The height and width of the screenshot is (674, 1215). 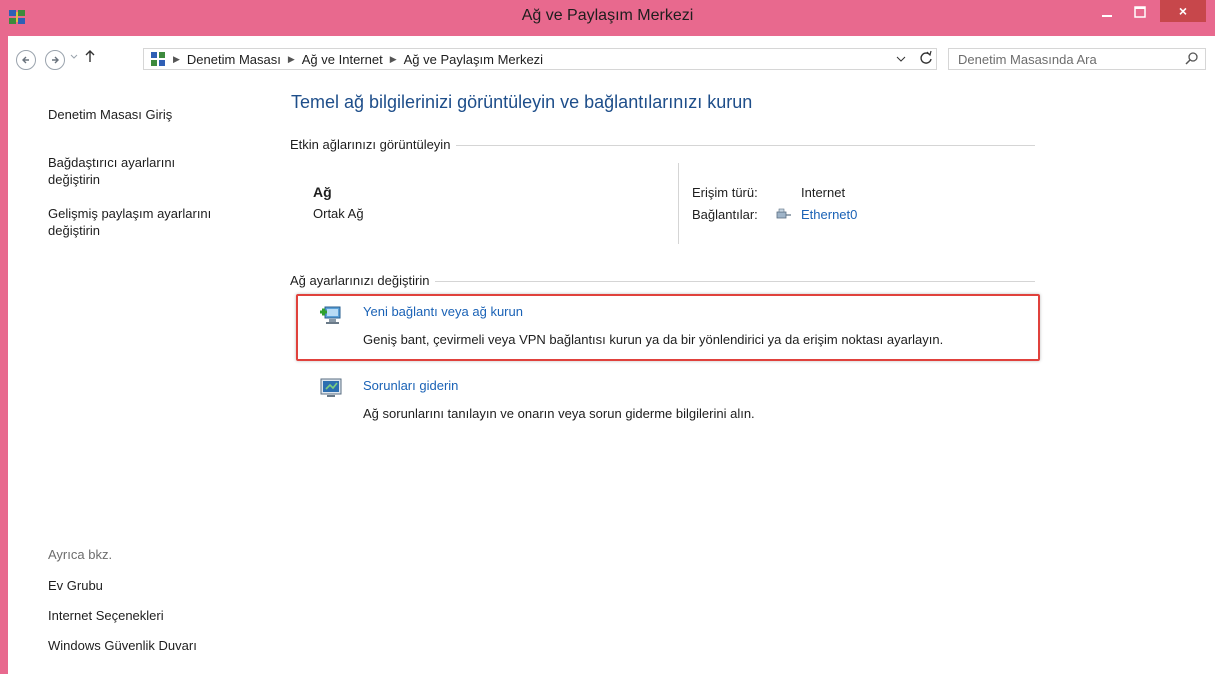 What do you see at coordinates (783, 213) in the screenshot?
I see `ethernet-icon` at bounding box center [783, 213].